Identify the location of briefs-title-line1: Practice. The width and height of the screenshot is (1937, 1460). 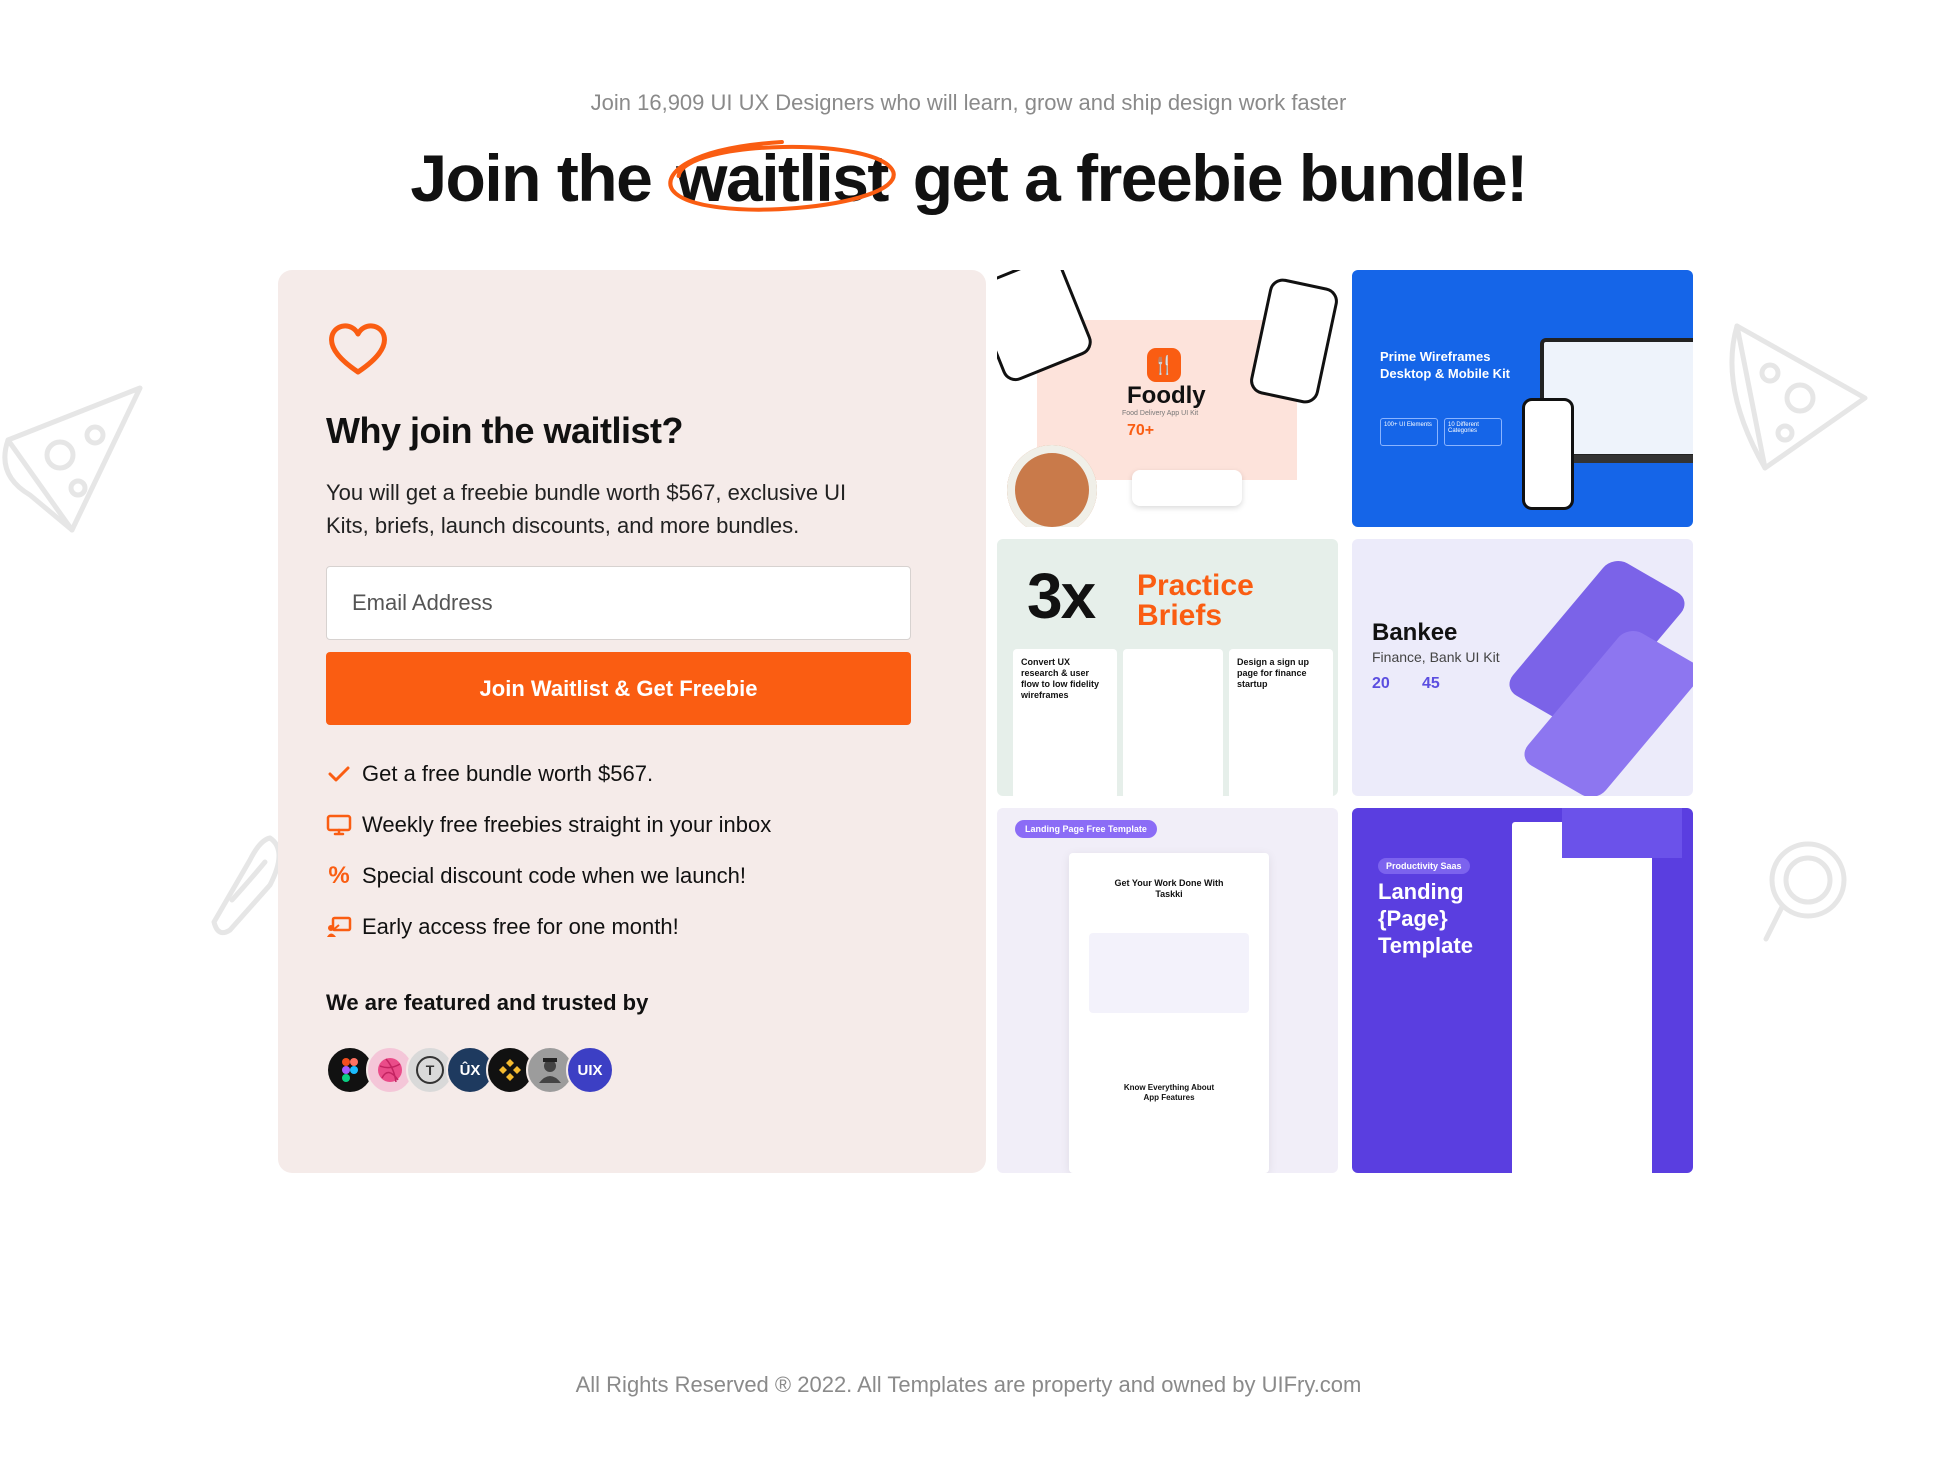
(1195, 585).